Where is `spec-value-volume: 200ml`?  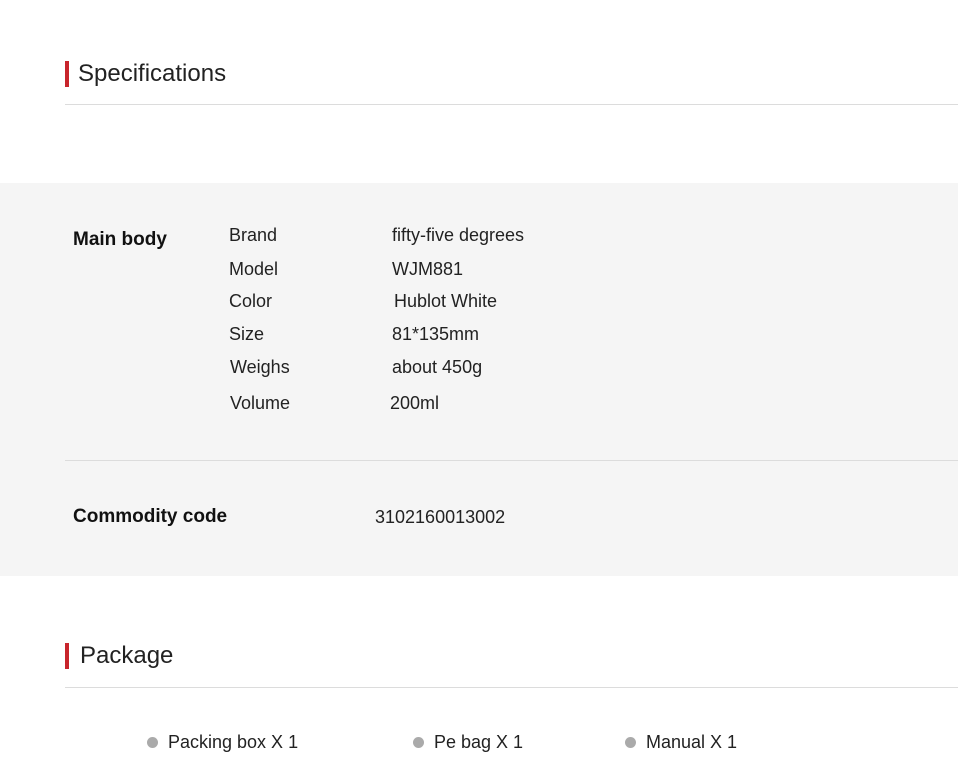 spec-value-volume: 200ml is located at coordinates (415, 403).